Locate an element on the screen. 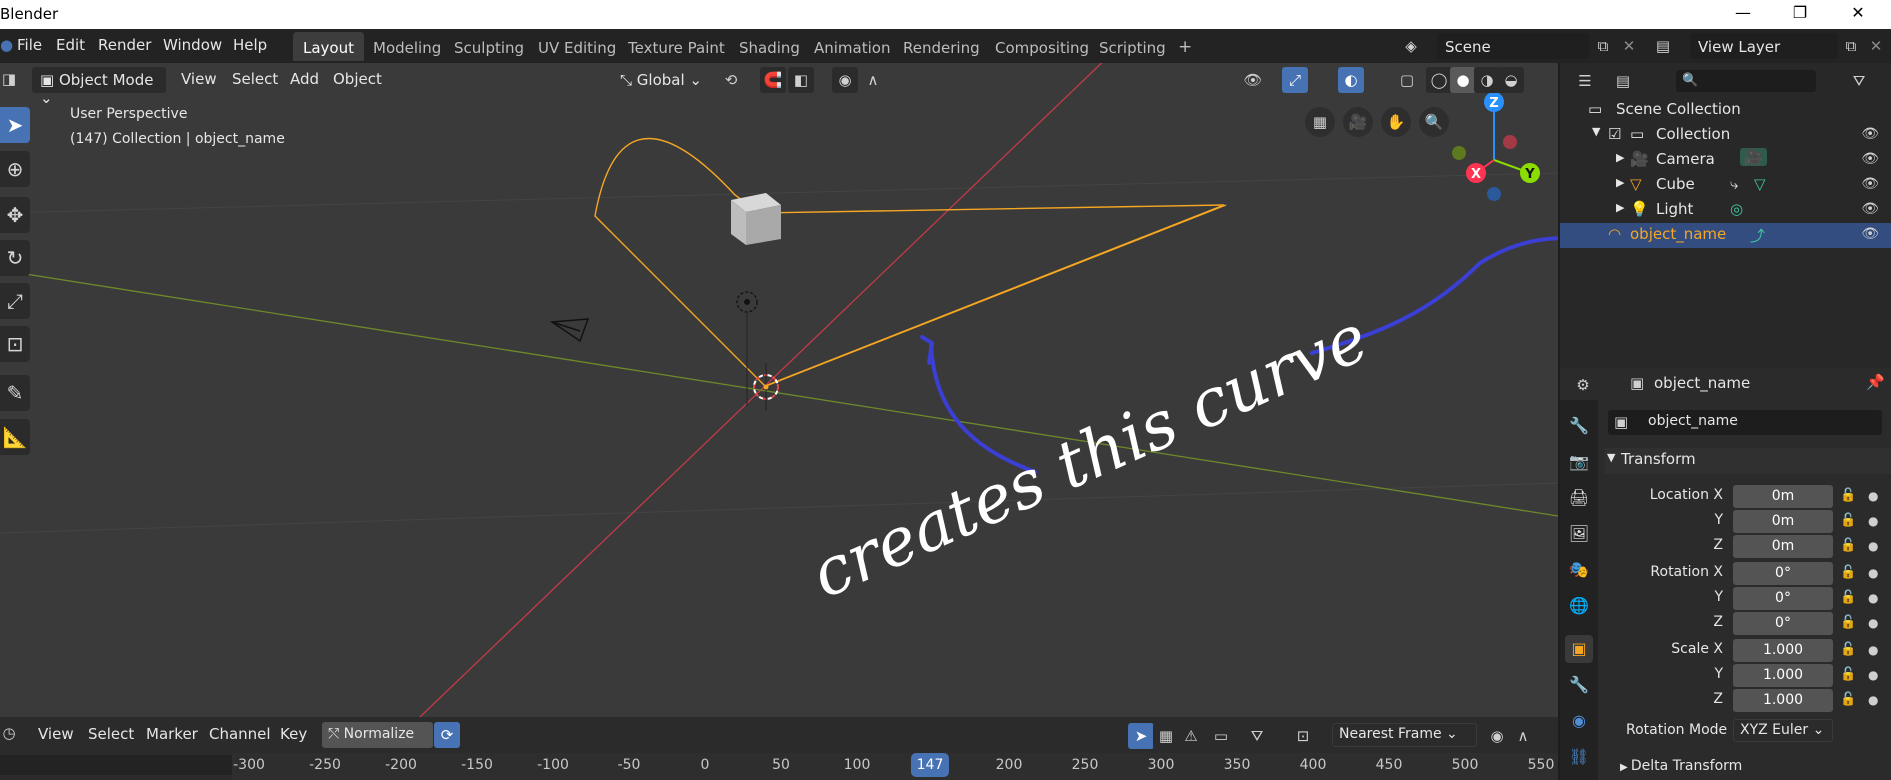 The height and width of the screenshot is (780, 1891). menu-add: Add is located at coordinates (304, 79).